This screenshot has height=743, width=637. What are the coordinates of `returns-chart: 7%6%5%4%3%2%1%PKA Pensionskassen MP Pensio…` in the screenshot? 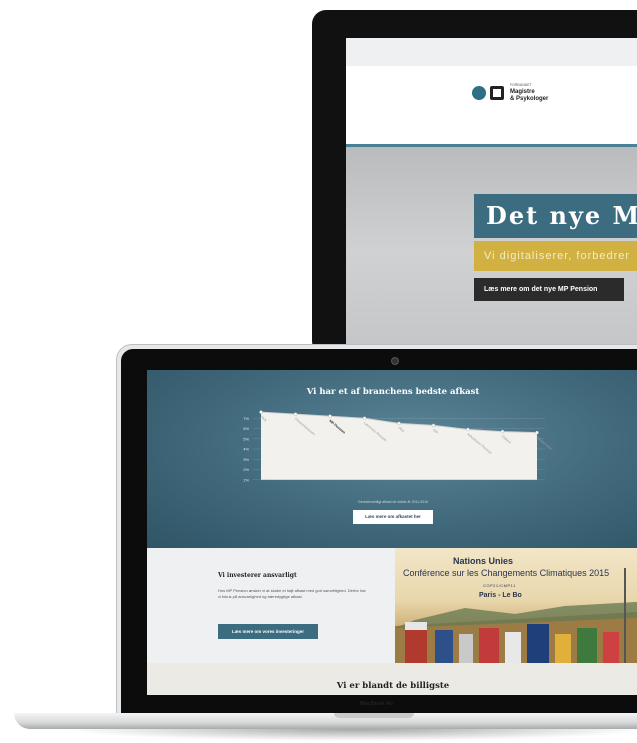 It's located at (398, 446).